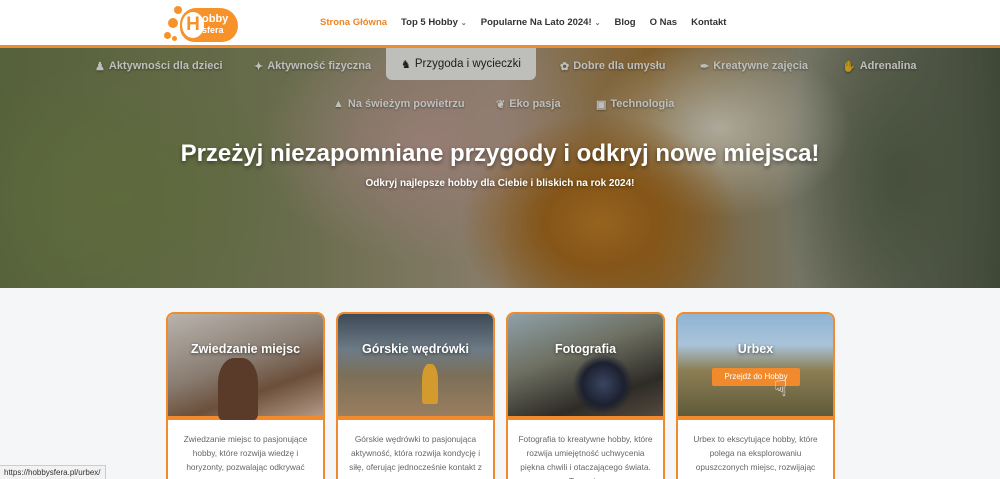 This screenshot has height=479, width=1000. I want to click on nav-item-blog: Blog, so click(625, 22).